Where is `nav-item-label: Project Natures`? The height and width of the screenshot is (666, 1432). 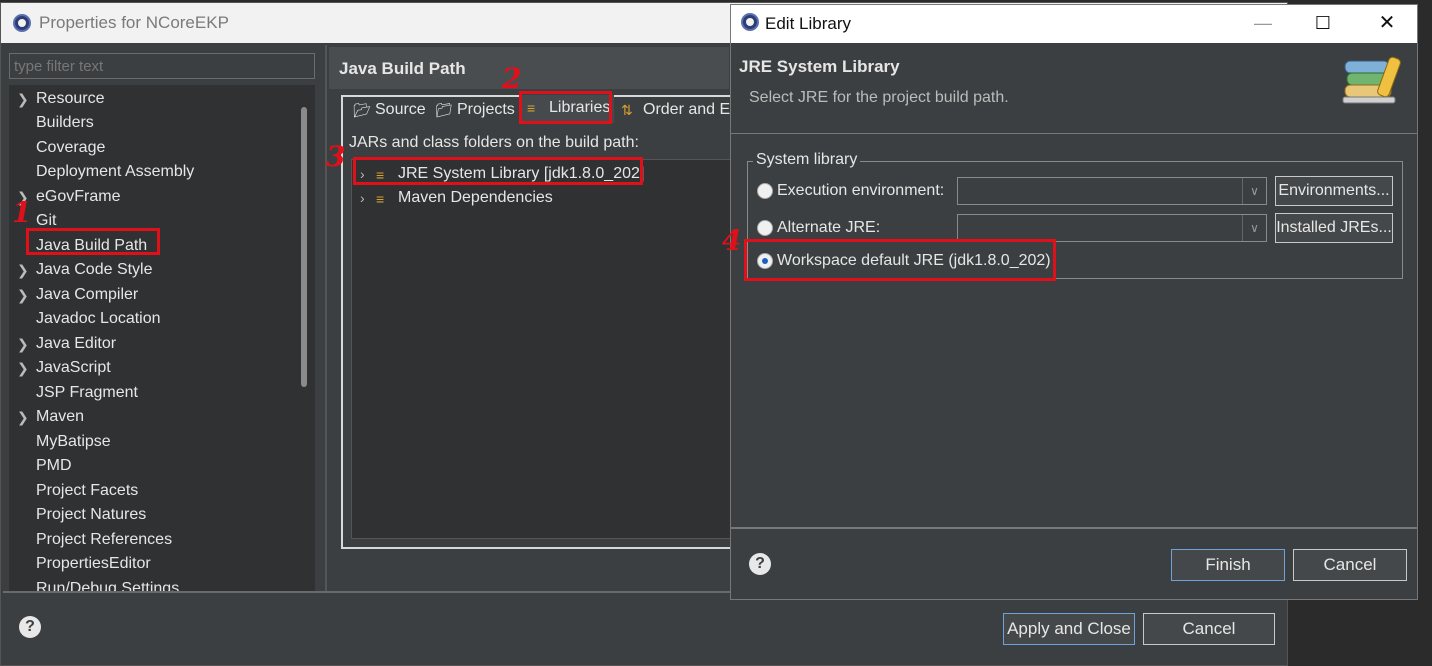 nav-item-label: Project Natures is located at coordinates (91, 514).